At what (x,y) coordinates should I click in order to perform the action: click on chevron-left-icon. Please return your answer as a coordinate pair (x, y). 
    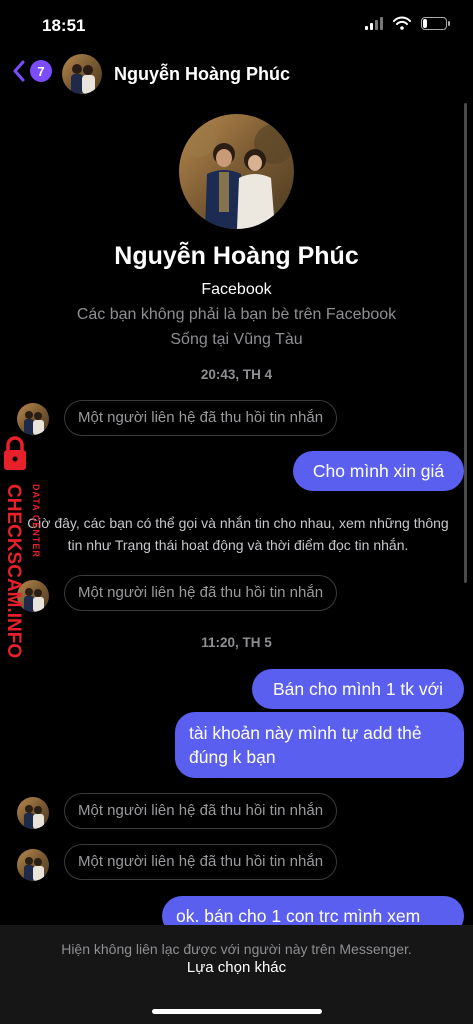
    Looking at the image, I should click on (19, 71).